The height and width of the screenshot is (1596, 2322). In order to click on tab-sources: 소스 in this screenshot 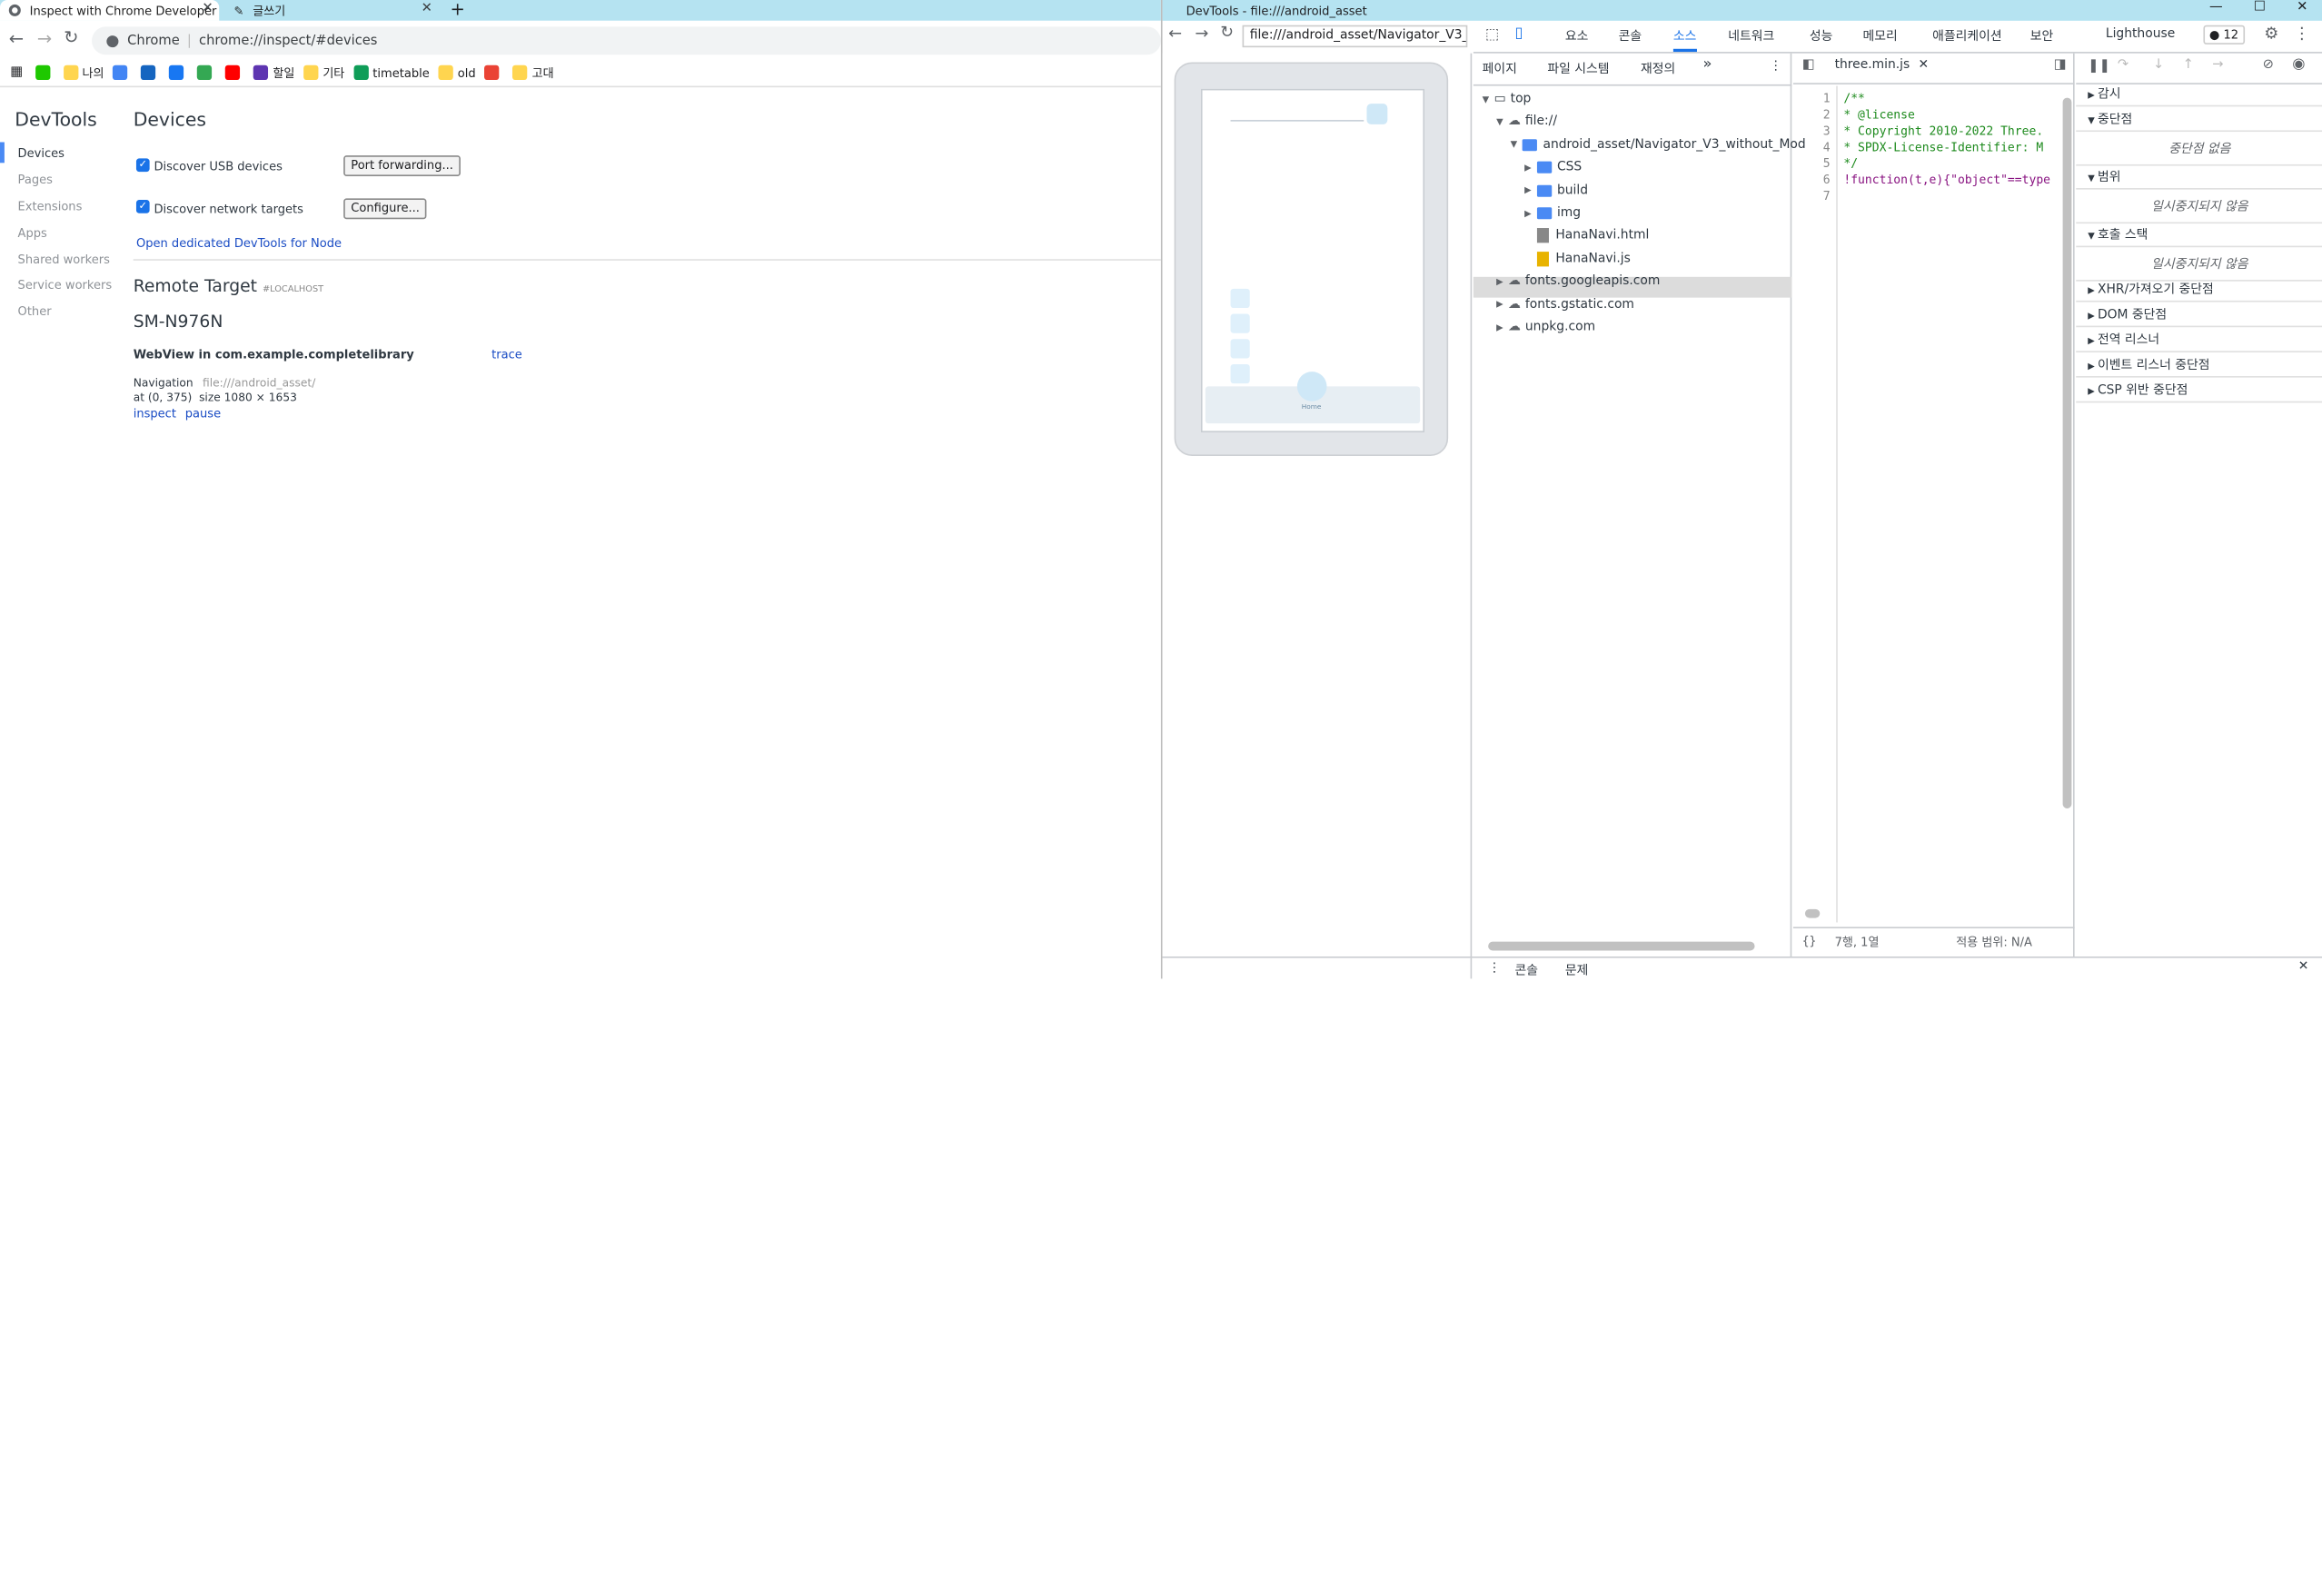, I will do `click(1684, 39)`.